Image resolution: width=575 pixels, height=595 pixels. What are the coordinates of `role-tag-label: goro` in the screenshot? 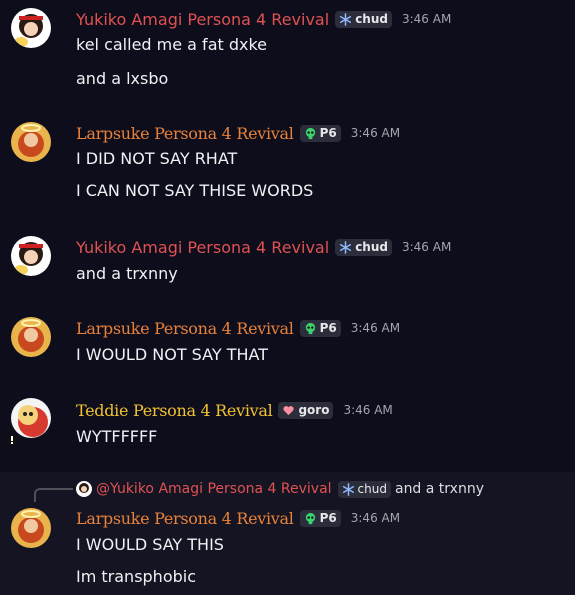 It's located at (314, 410).